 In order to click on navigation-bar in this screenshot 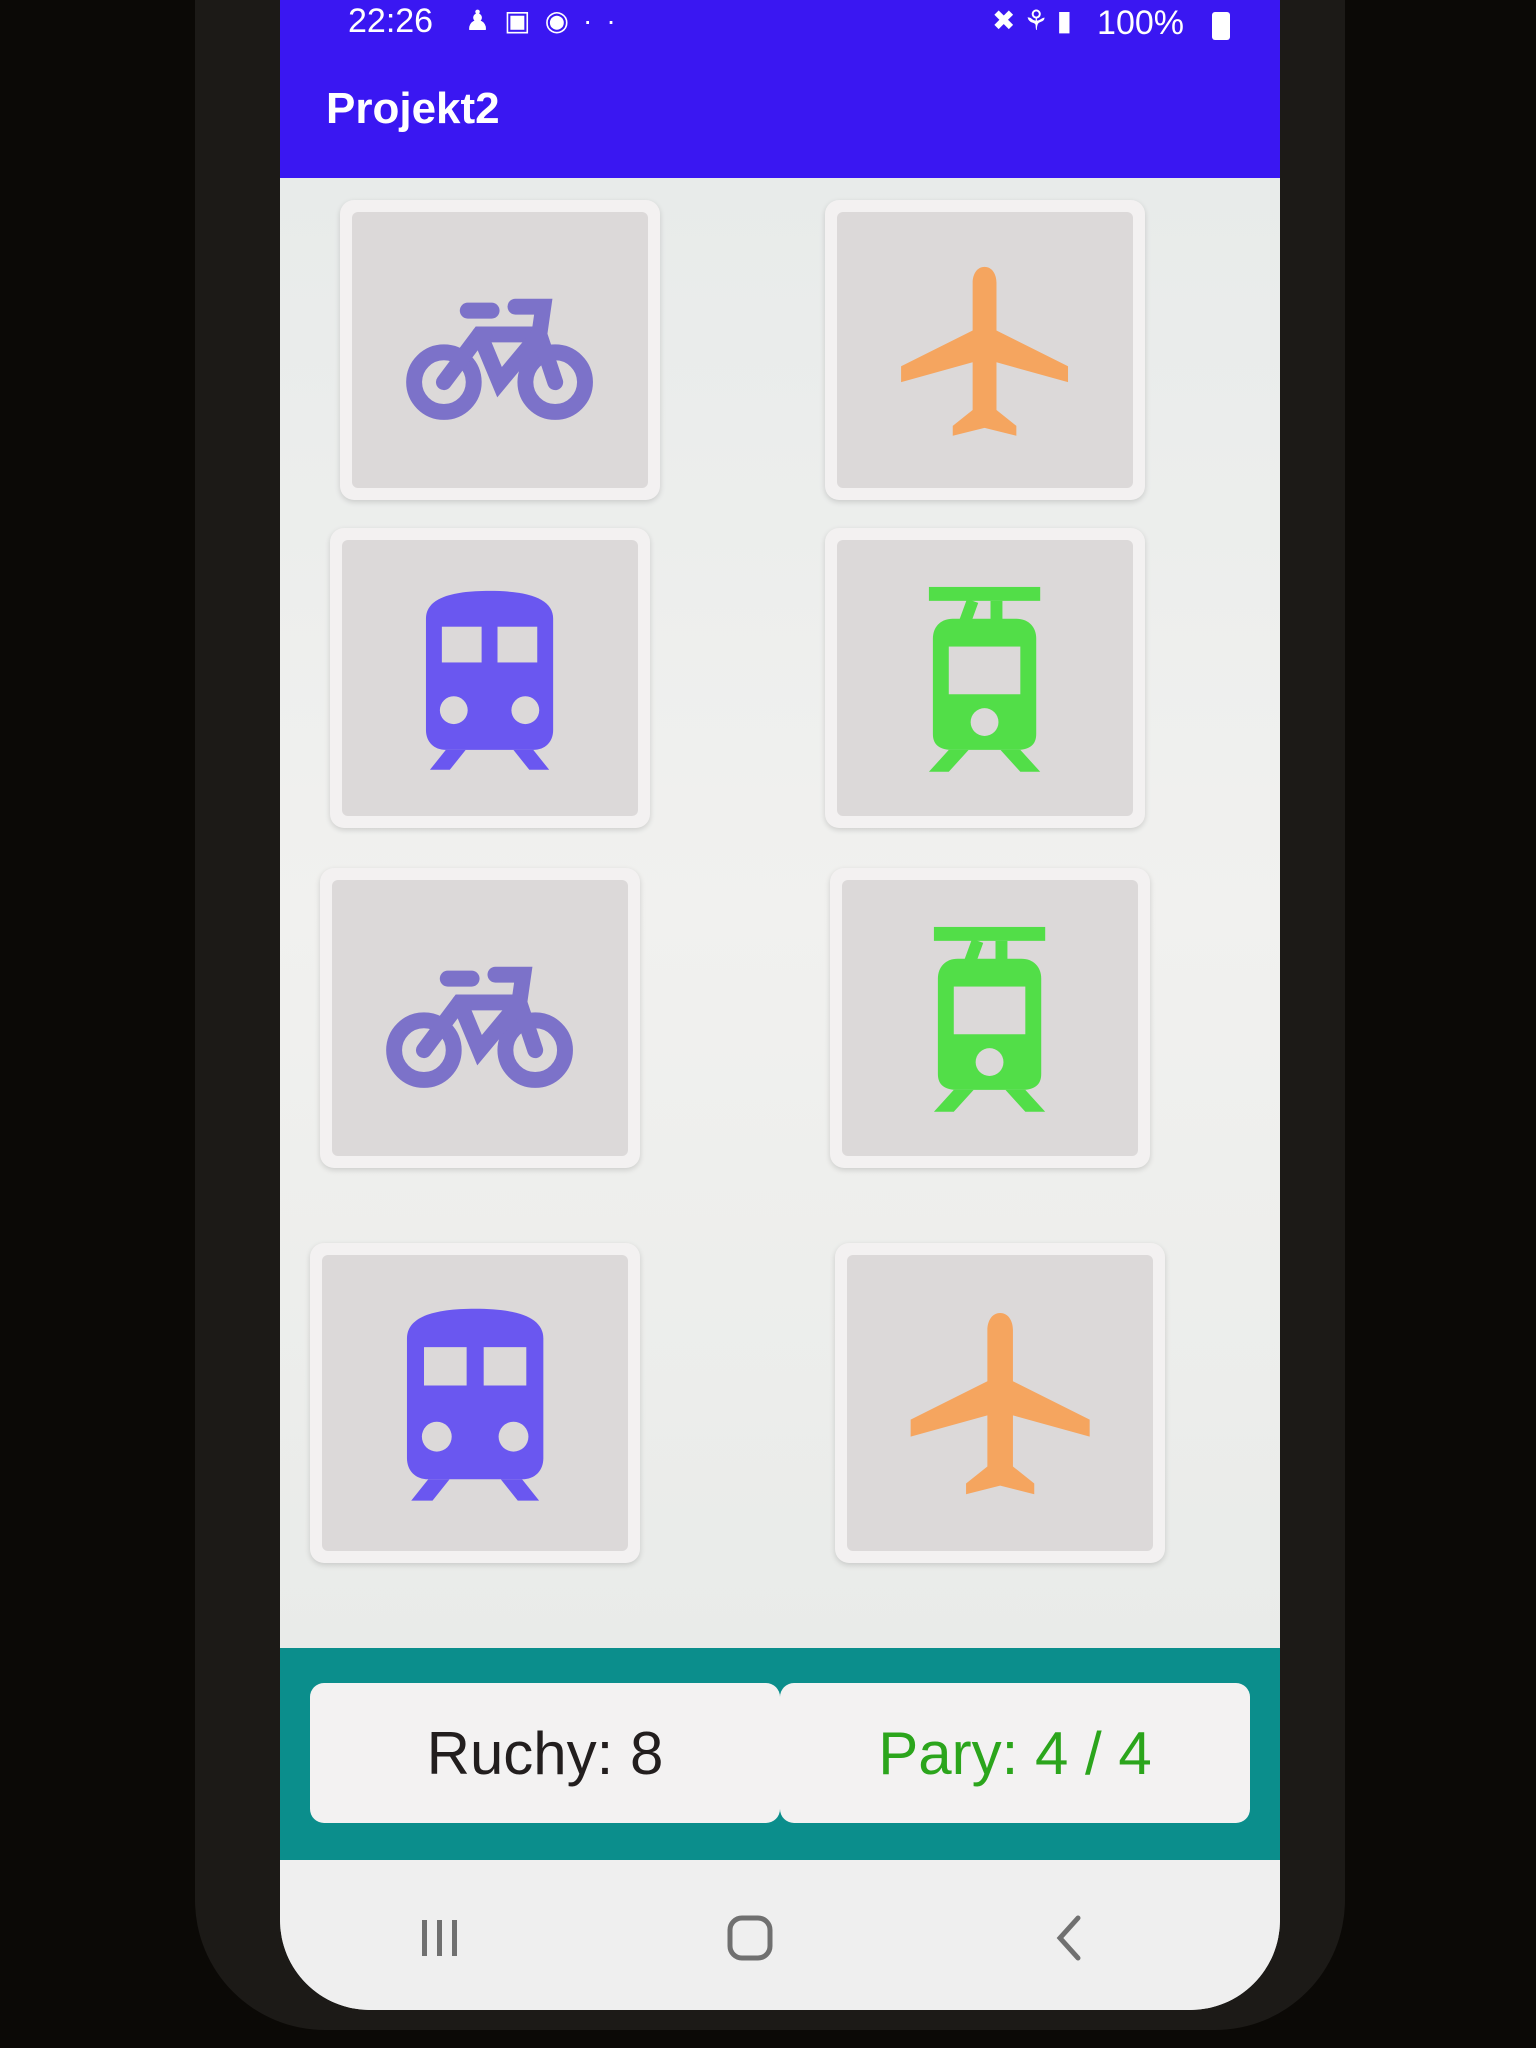, I will do `click(780, 1935)`.